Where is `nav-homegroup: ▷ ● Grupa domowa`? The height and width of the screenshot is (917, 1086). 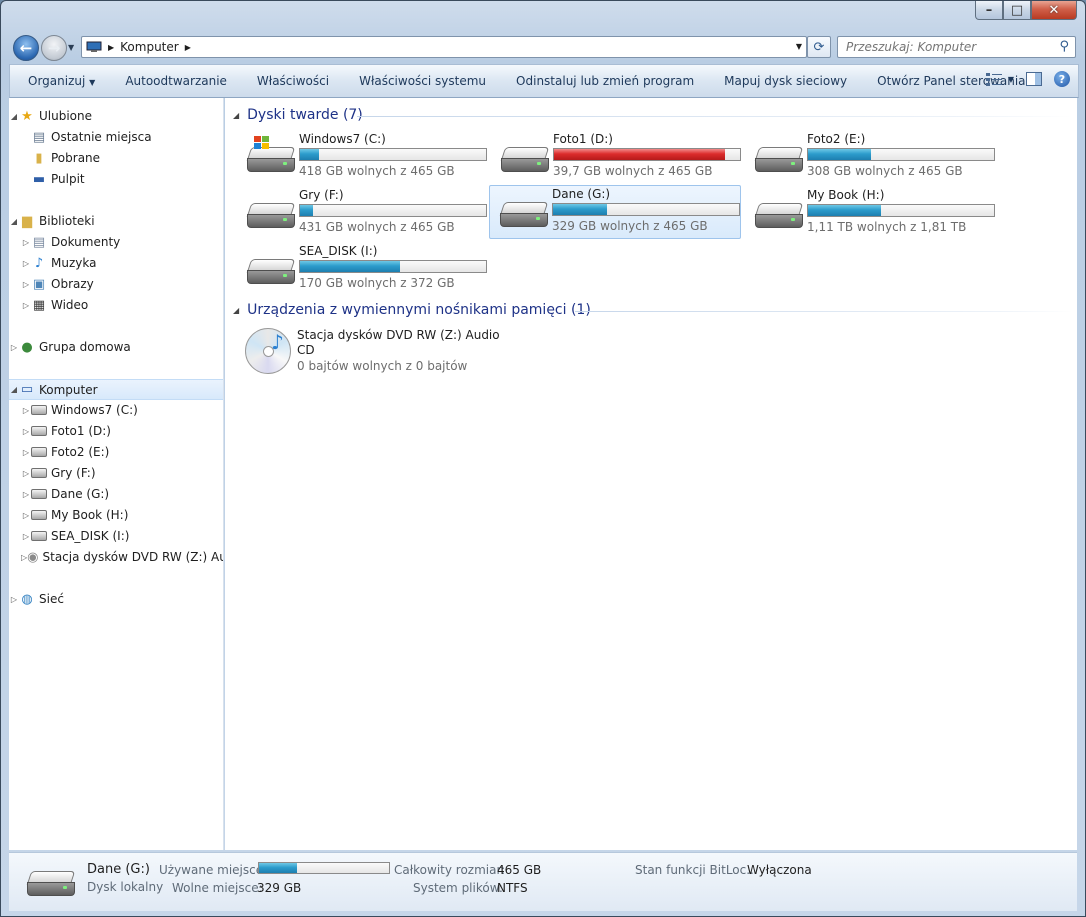 nav-homegroup: ▷ ● Grupa domowa is located at coordinates (116, 347).